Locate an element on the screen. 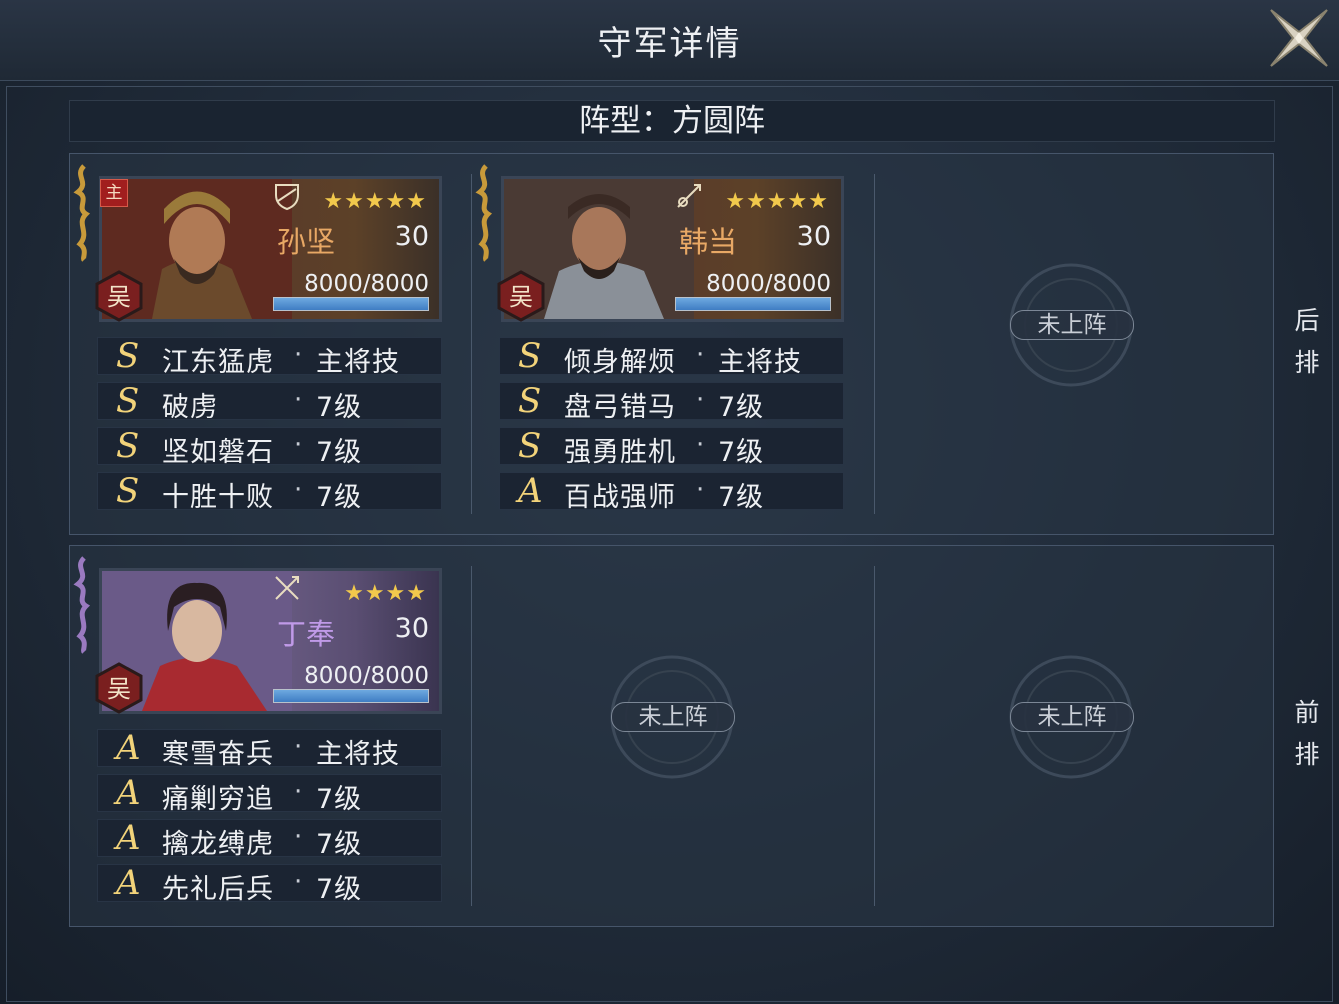  formation-label: 阵型：方圆阵 is located at coordinates (672, 121).